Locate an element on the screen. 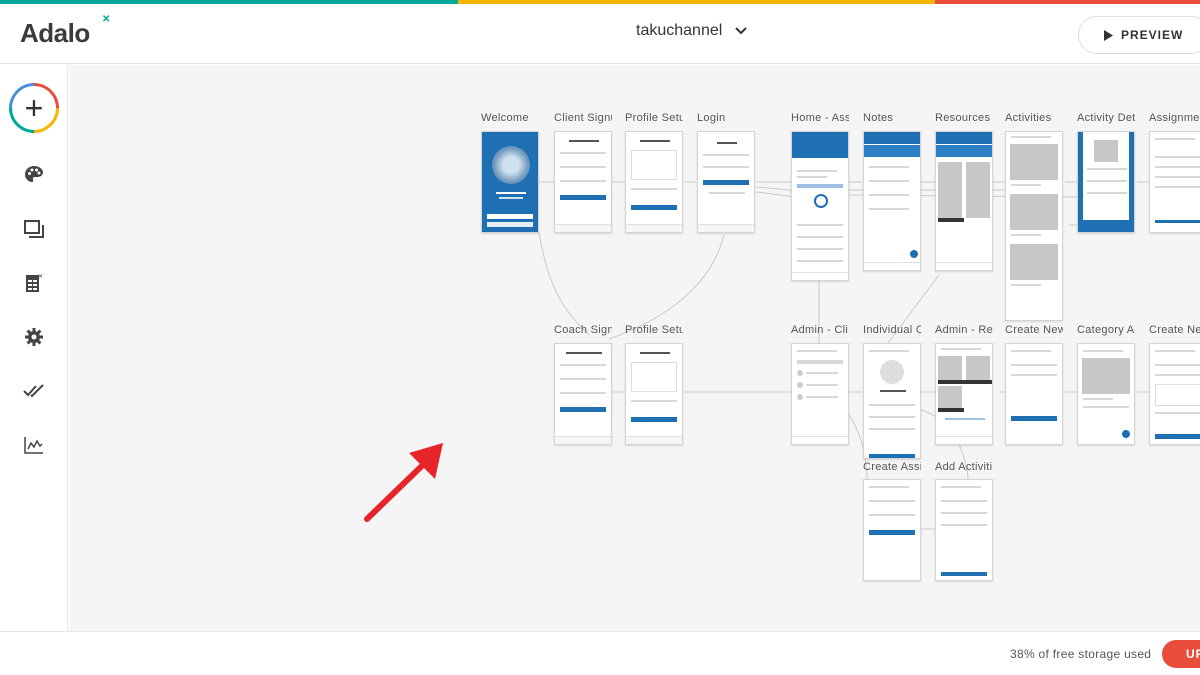  palette-icon is located at coordinates (34, 175).